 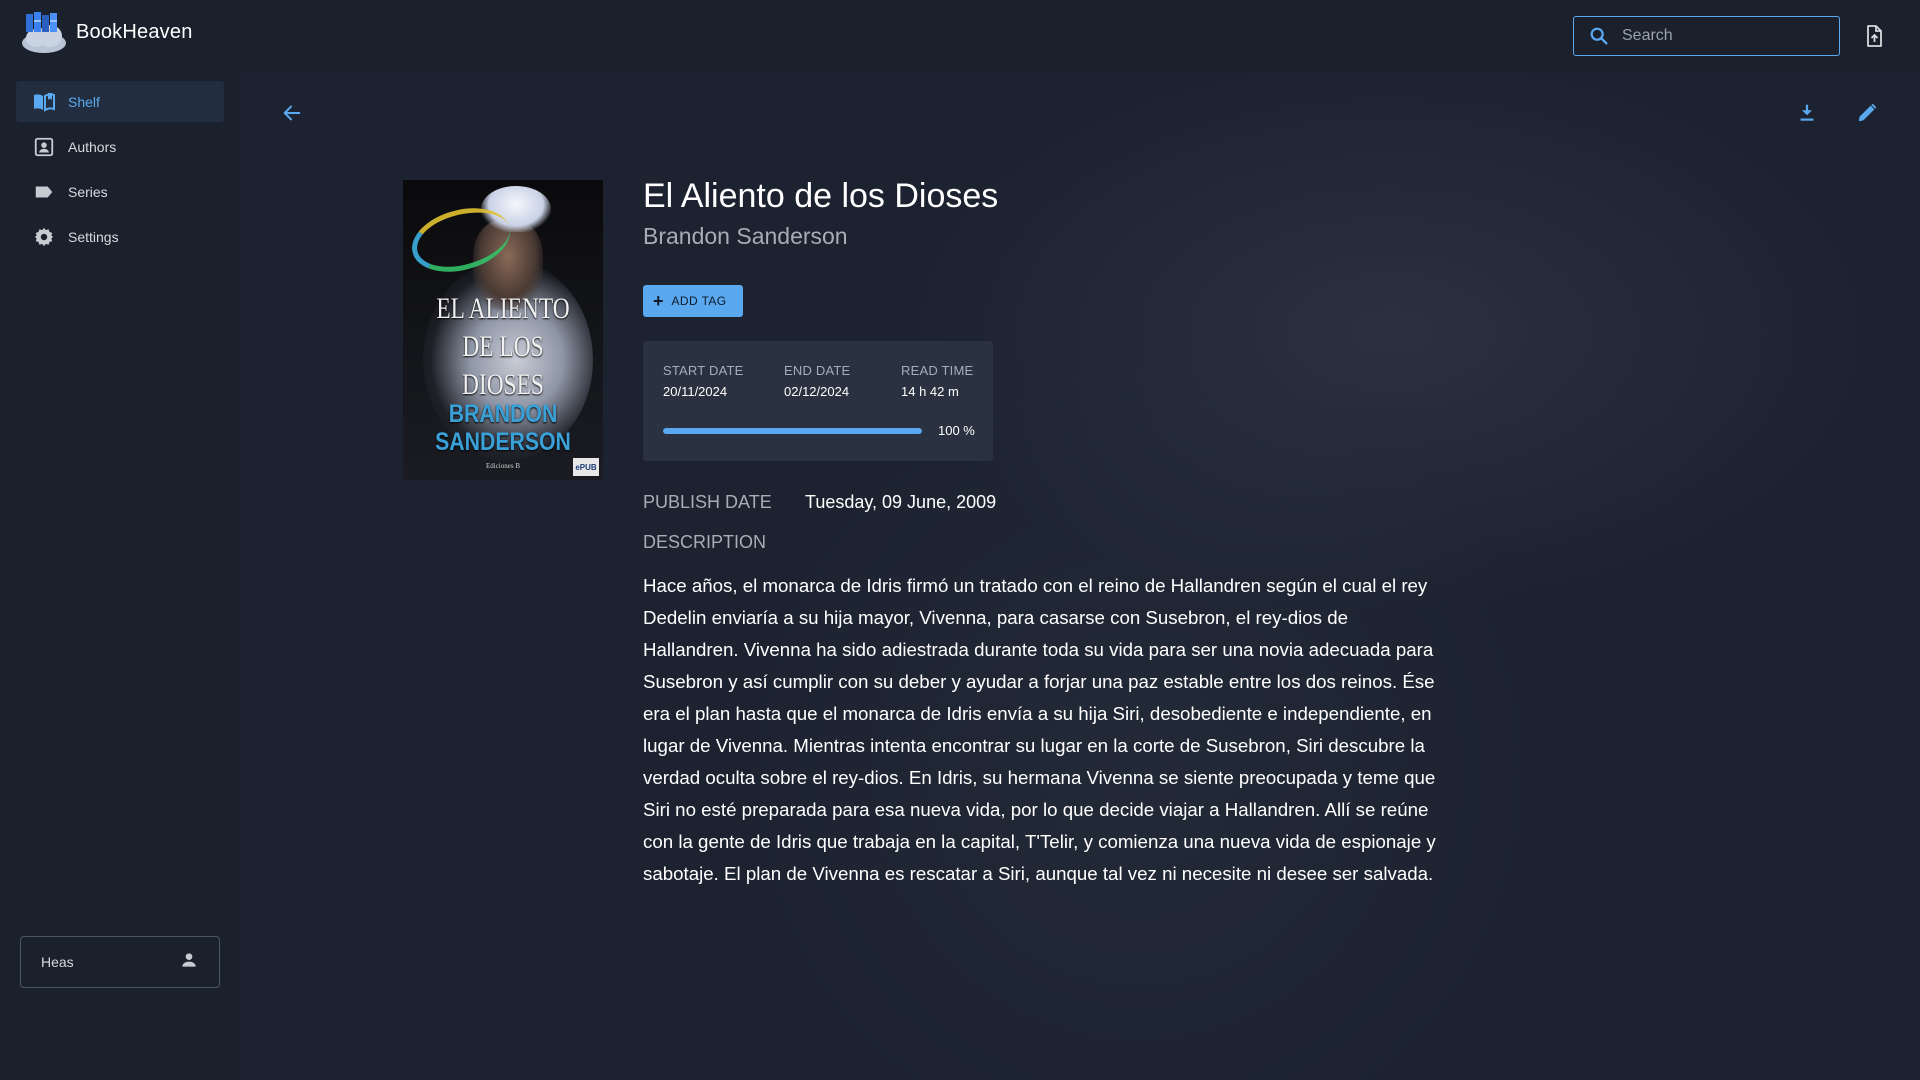 I want to click on brand: BookHeaven, so click(x=106, y=32).